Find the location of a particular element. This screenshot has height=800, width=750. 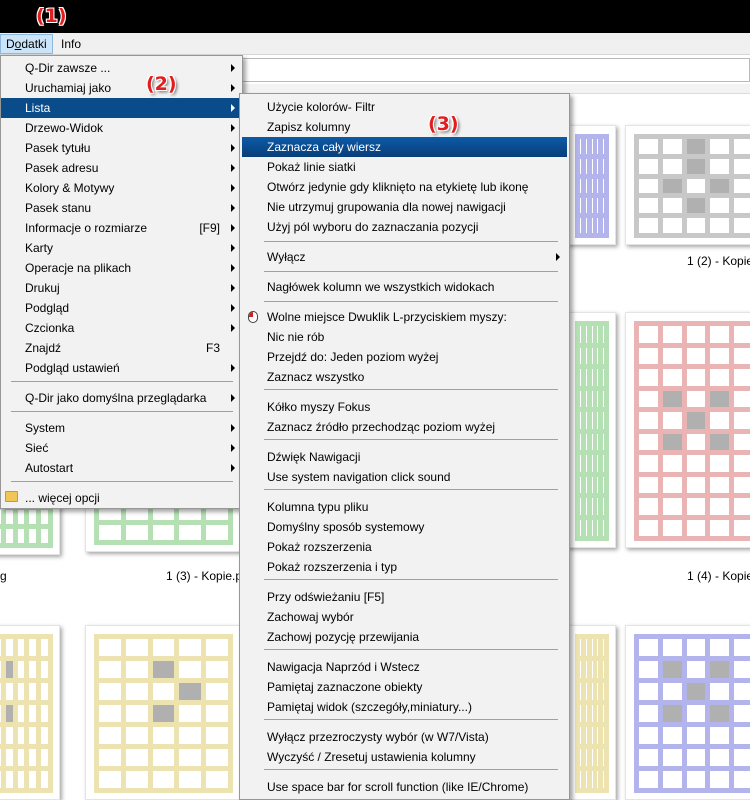

menu-item-drzewo-widok: Drzewo-Widok is located at coordinates (121, 128).